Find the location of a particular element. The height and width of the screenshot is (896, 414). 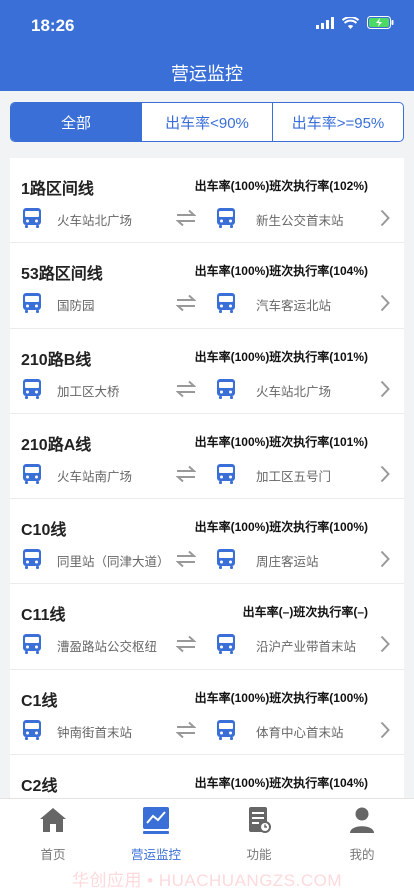

document-icon is located at coordinates (260, 820).